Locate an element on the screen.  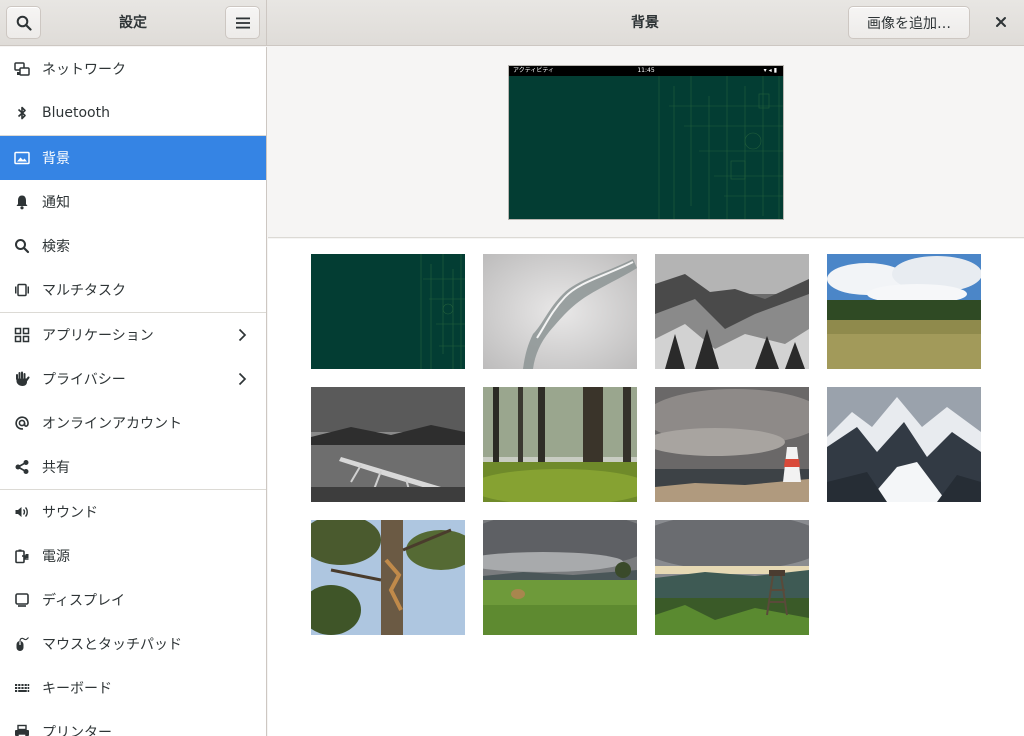
search-button is located at coordinates (23, 22).